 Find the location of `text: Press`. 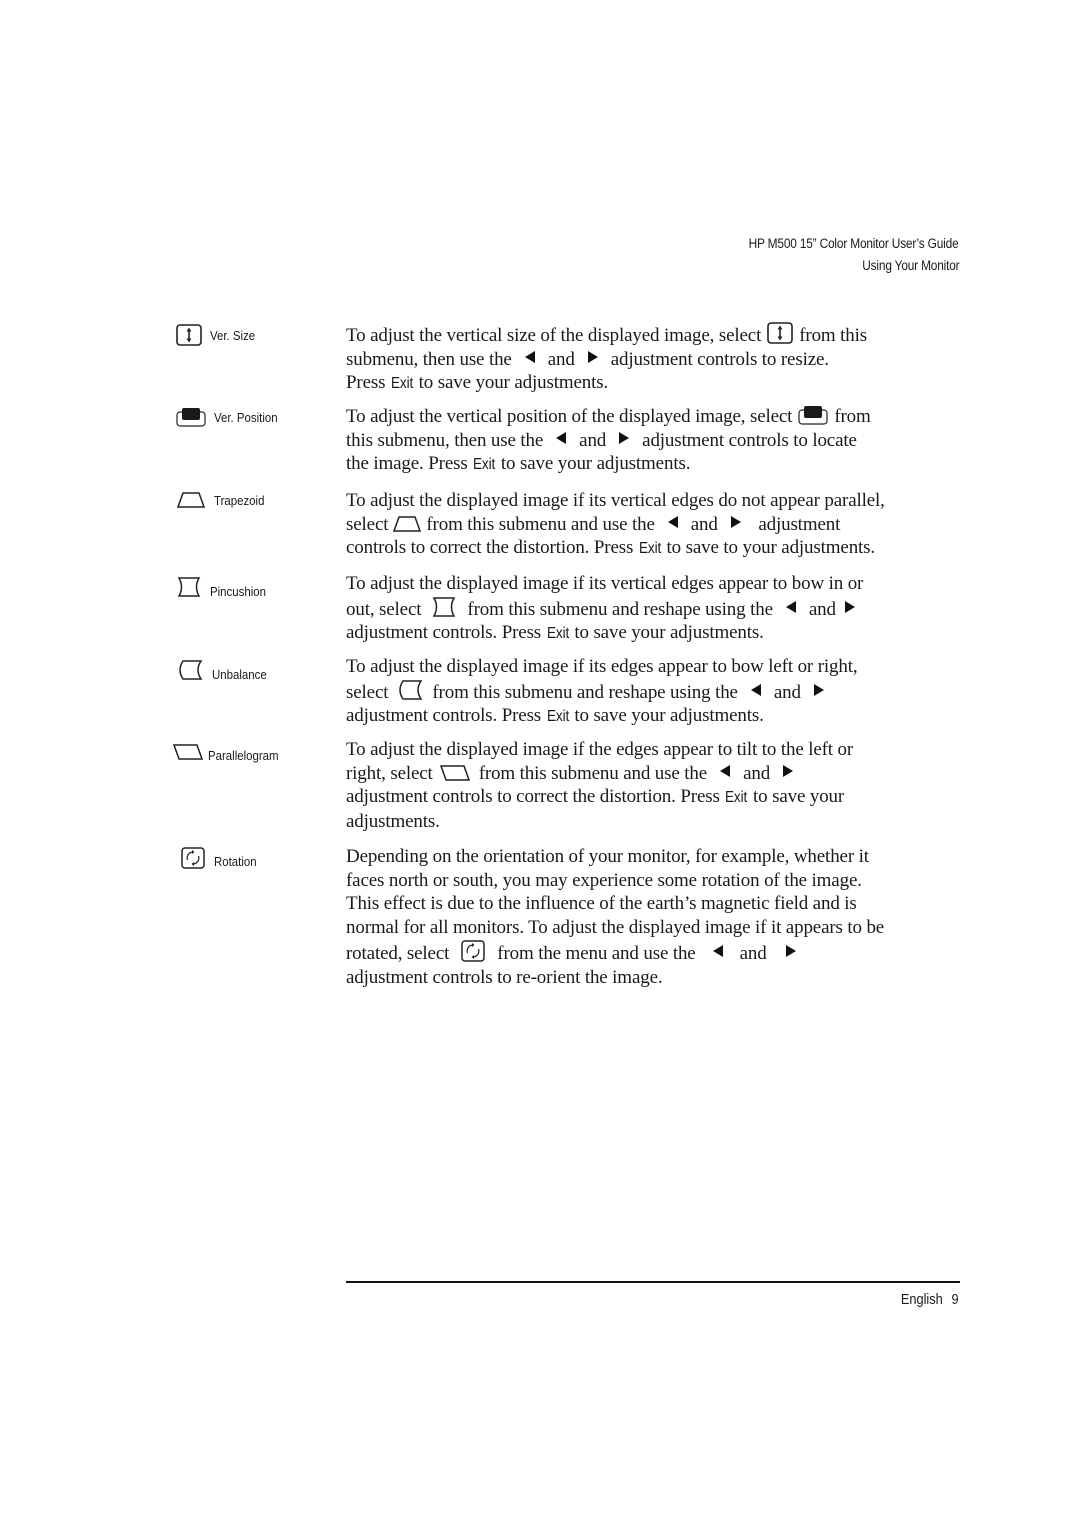

text: Press is located at coordinates (366, 383).